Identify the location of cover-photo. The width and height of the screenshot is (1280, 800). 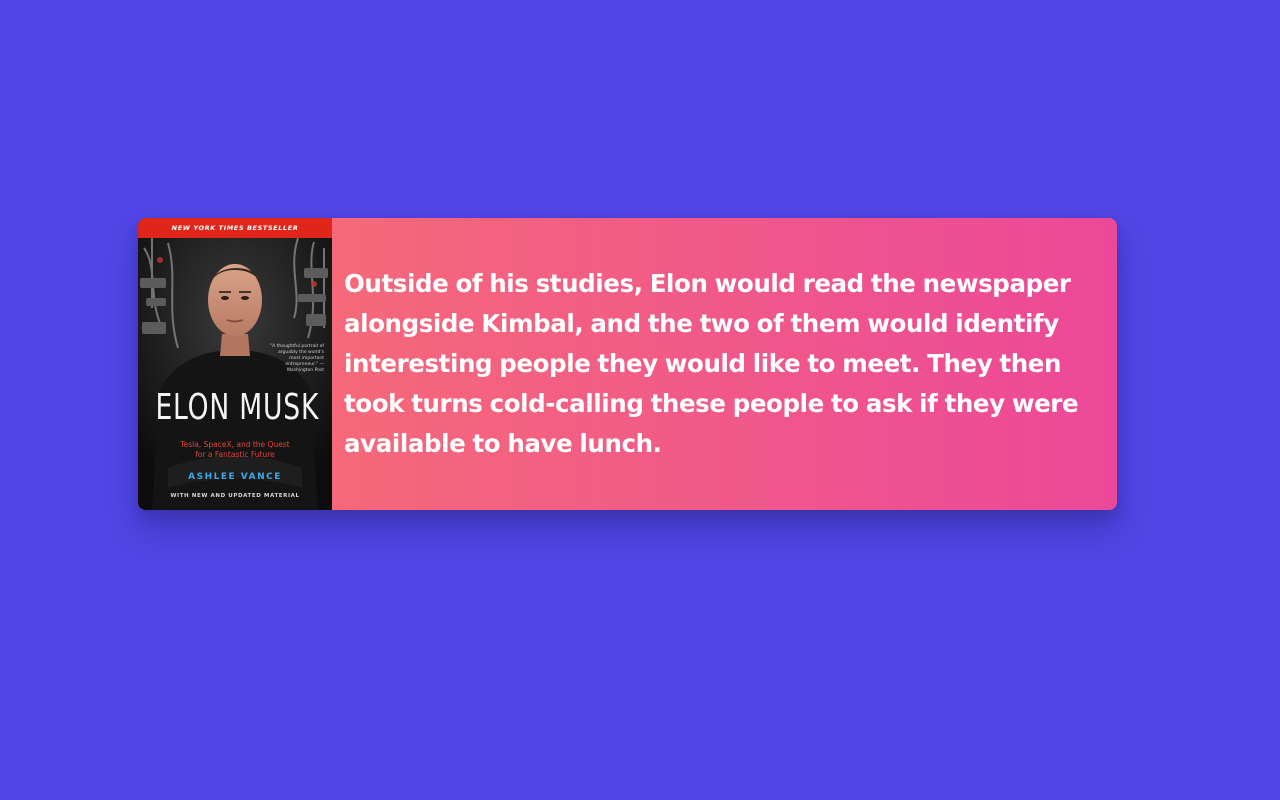
(235, 374).